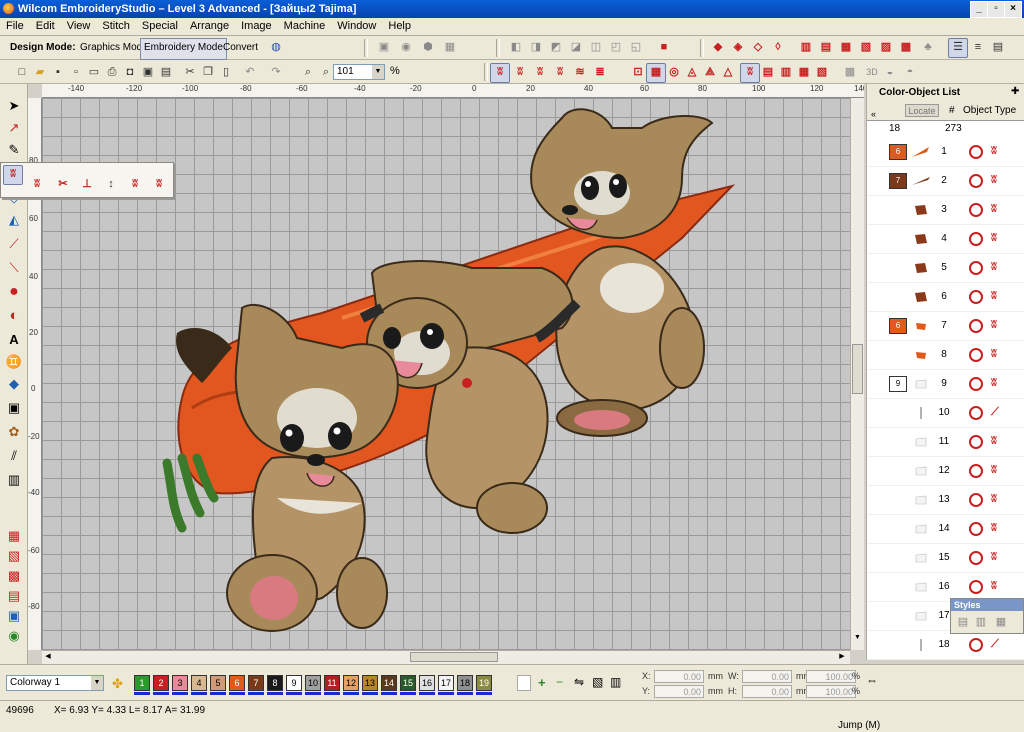 The image size is (1024, 732). I want to click on object-row: 14 ʬ, so click(945, 529).